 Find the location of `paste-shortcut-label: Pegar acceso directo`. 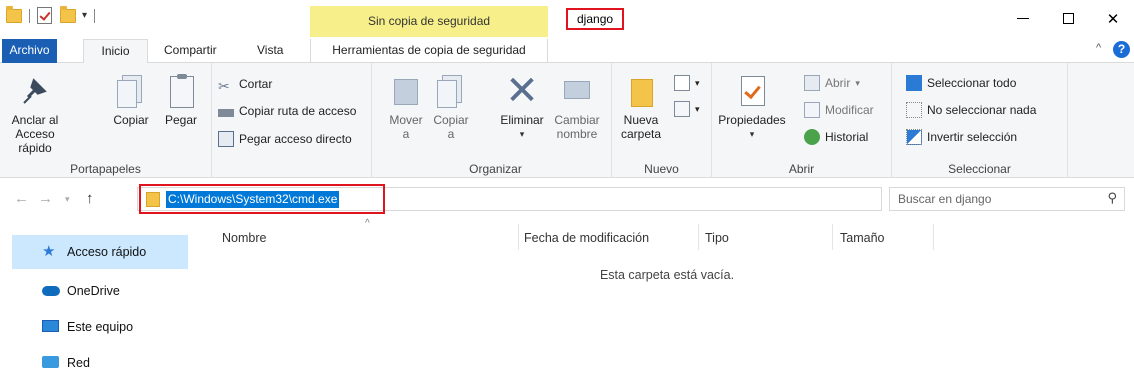

paste-shortcut-label: Pegar acceso directo is located at coordinates (295, 139).